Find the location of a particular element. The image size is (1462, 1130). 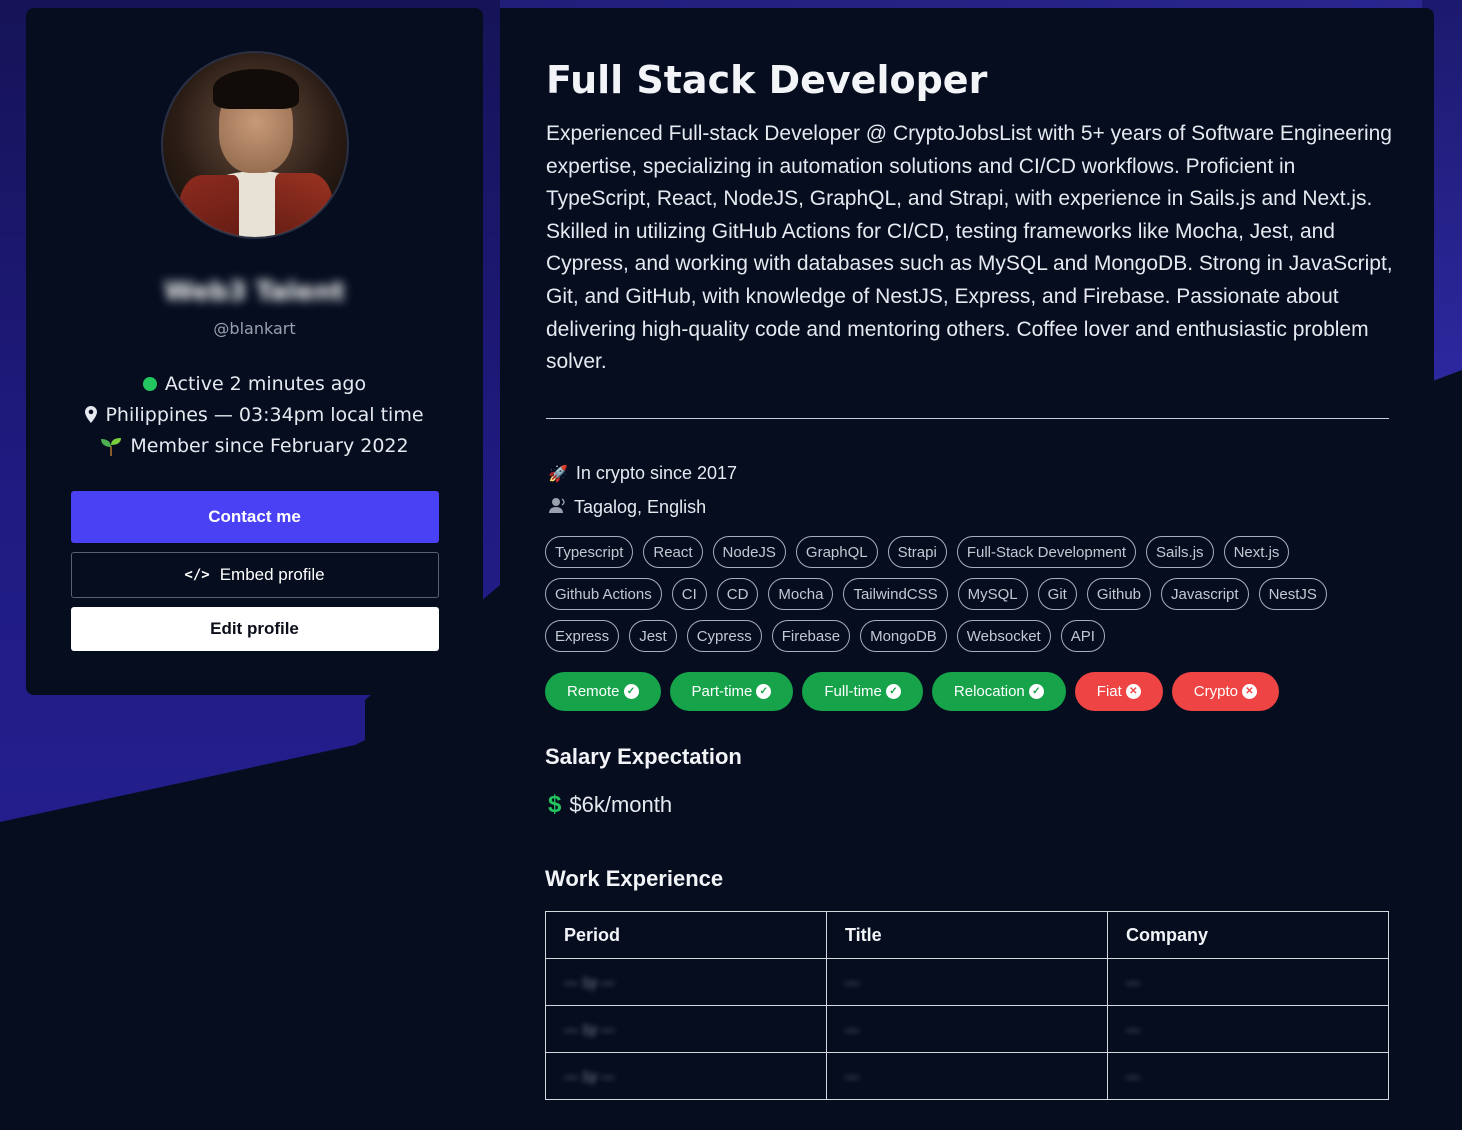

crypto-since-text: In crypto since 2017 is located at coordinates (656, 473).